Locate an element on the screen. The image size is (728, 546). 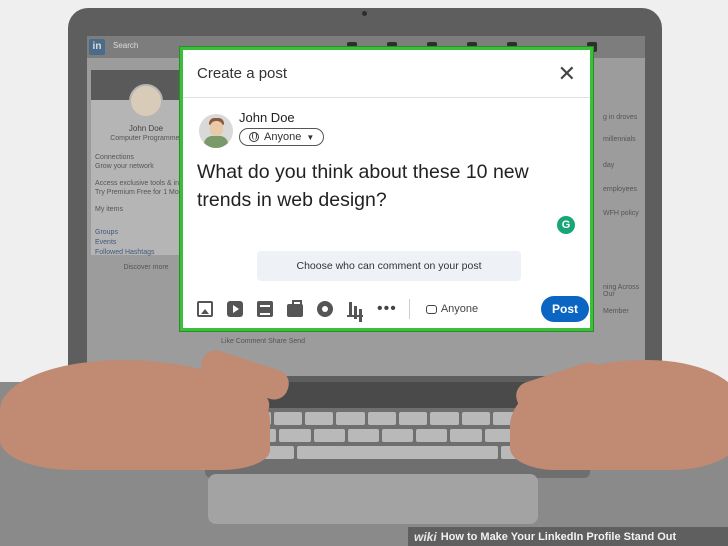
news-item: employees is located at coordinates (624, 189).